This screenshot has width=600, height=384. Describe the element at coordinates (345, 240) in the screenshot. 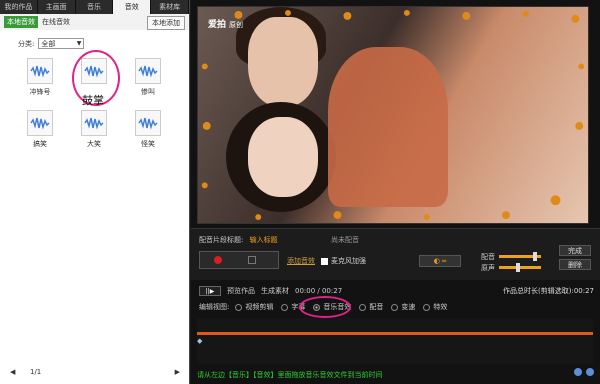

I see `dub-status: 尚未配音` at that location.